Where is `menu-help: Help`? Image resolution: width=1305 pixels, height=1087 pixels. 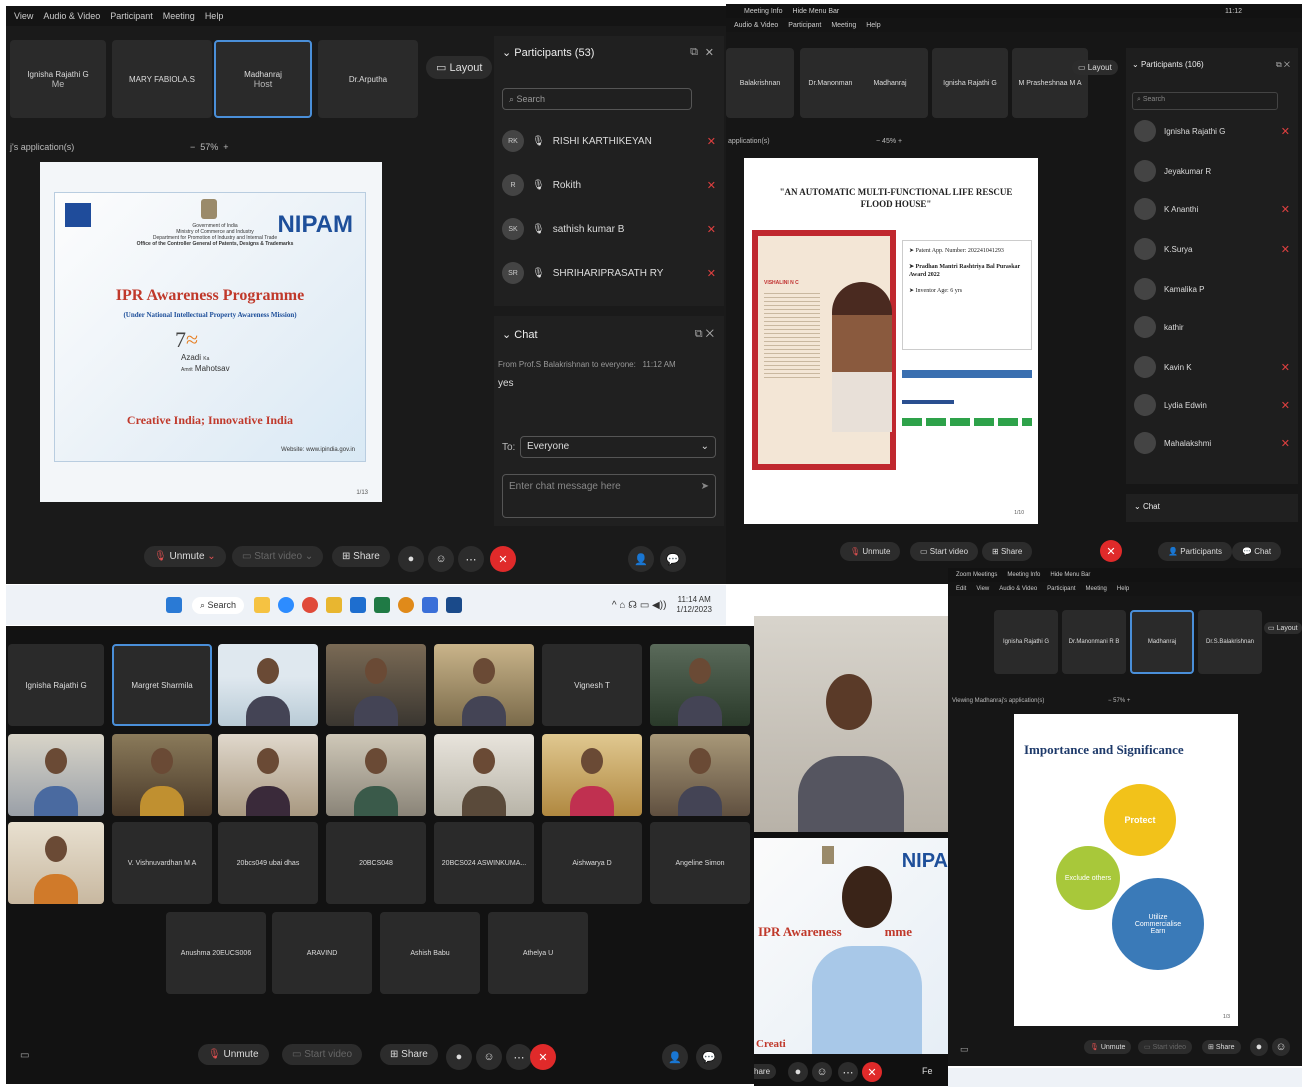 menu-help: Help is located at coordinates (873, 25).